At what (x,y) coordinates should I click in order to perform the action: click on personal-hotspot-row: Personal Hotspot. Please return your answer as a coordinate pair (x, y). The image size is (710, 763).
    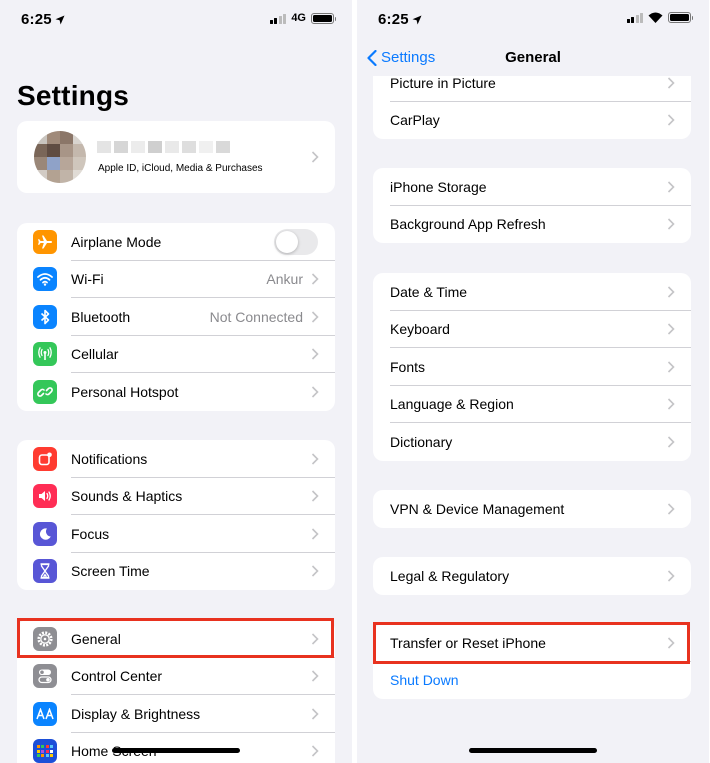
    Looking at the image, I should click on (176, 392).